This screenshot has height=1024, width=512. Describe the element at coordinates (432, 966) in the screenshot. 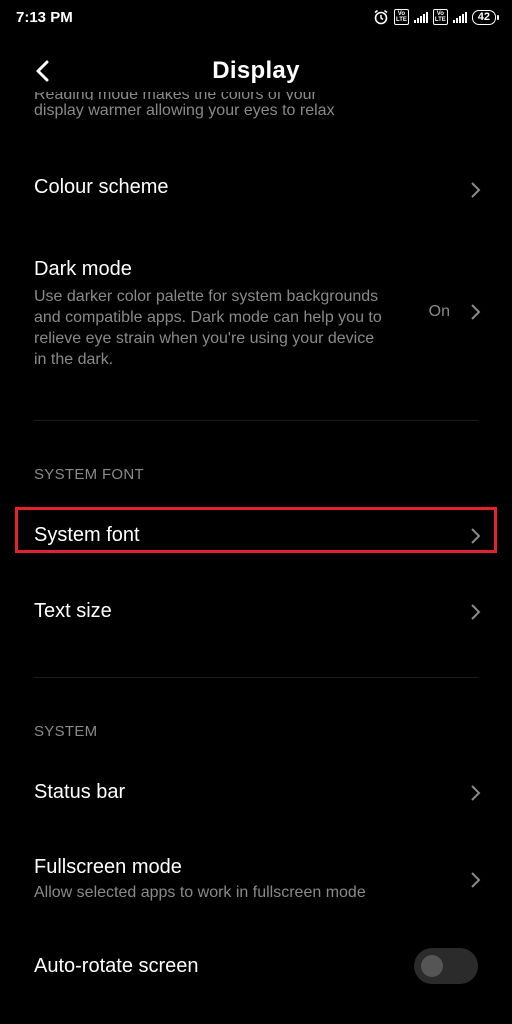

I see `toggle-knob` at that location.